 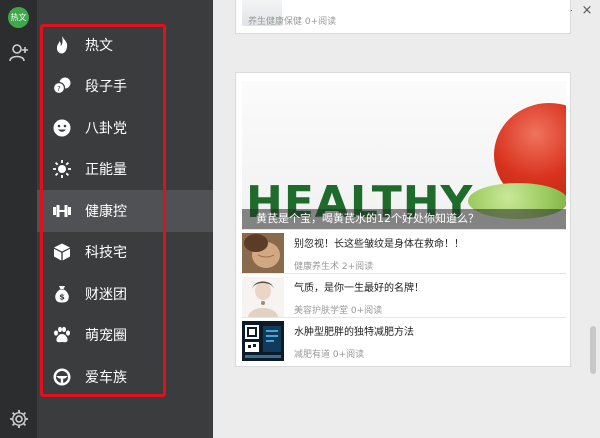 I want to click on sidebar-item-pets: 萌宠圈, so click(x=125, y=336).